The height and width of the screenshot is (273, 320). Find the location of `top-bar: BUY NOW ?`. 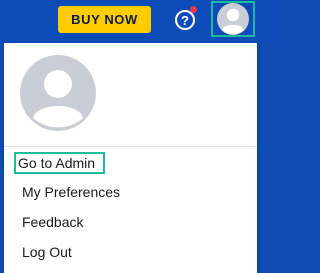

top-bar: BUY NOW ? is located at coordinates (139, 21).